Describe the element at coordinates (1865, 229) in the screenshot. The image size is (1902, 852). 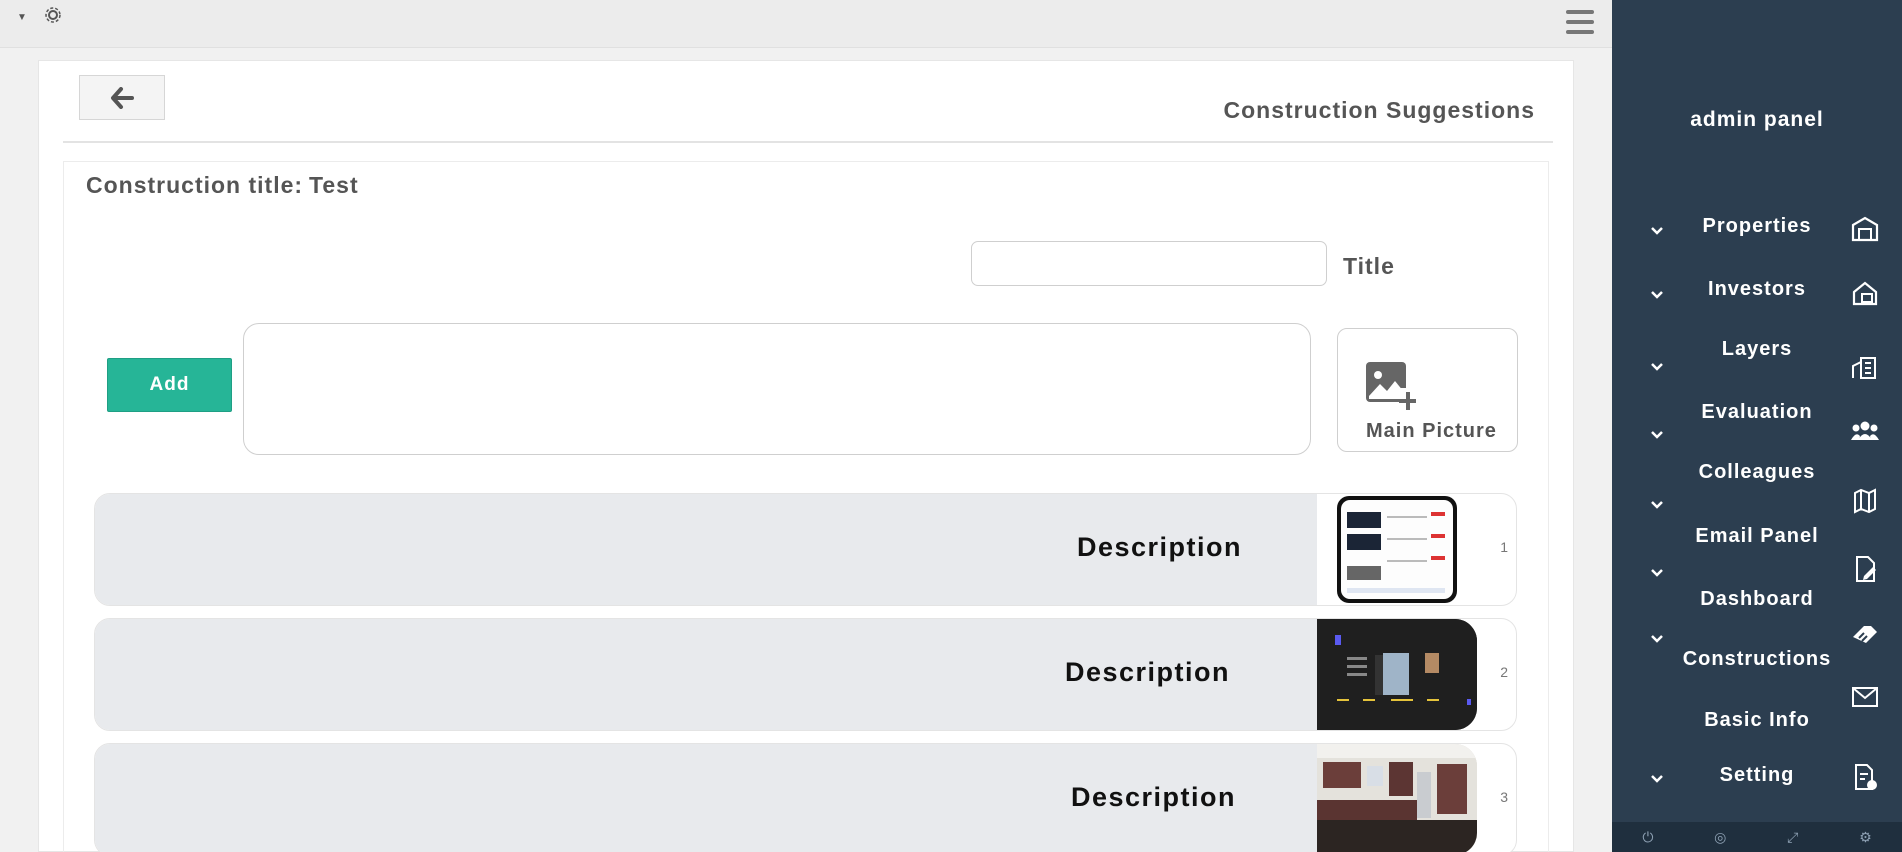
I see `warehouse-icon` at that location.